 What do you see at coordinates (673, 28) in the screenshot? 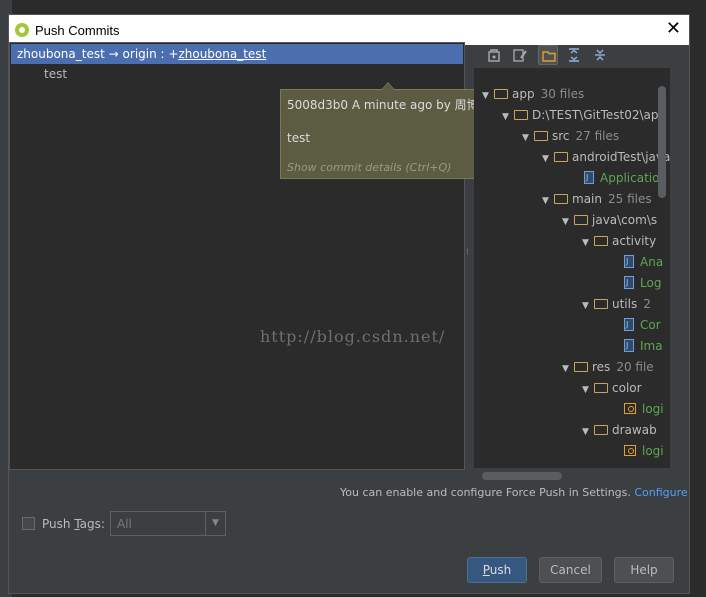
I see `close-icon: ✕` at bounding box center [673, 28].